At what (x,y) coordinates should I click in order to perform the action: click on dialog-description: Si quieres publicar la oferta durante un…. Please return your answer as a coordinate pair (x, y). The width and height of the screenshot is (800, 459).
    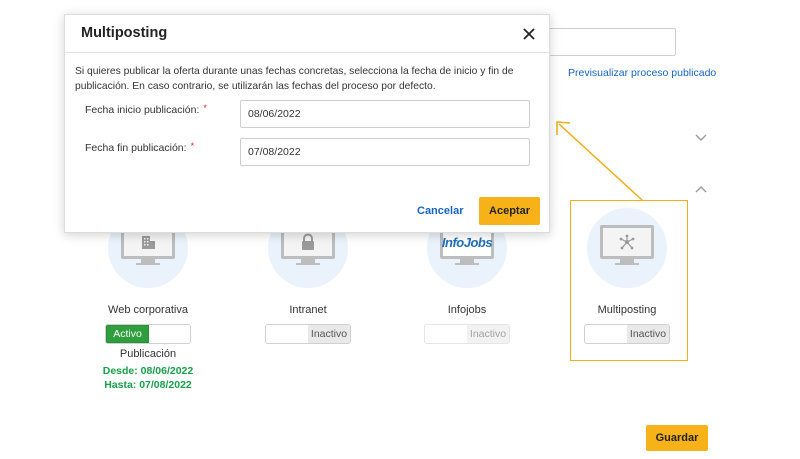
    Looking at the image, I should click on (294, 79).